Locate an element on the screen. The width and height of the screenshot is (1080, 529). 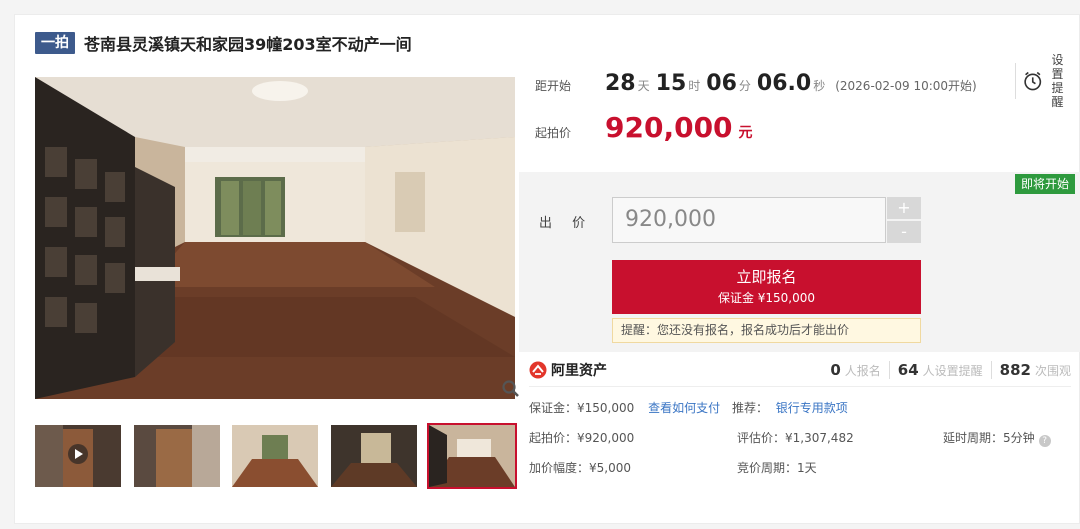
ali-asset-logo: 阿里资产 is located at coordinates (568, 370).